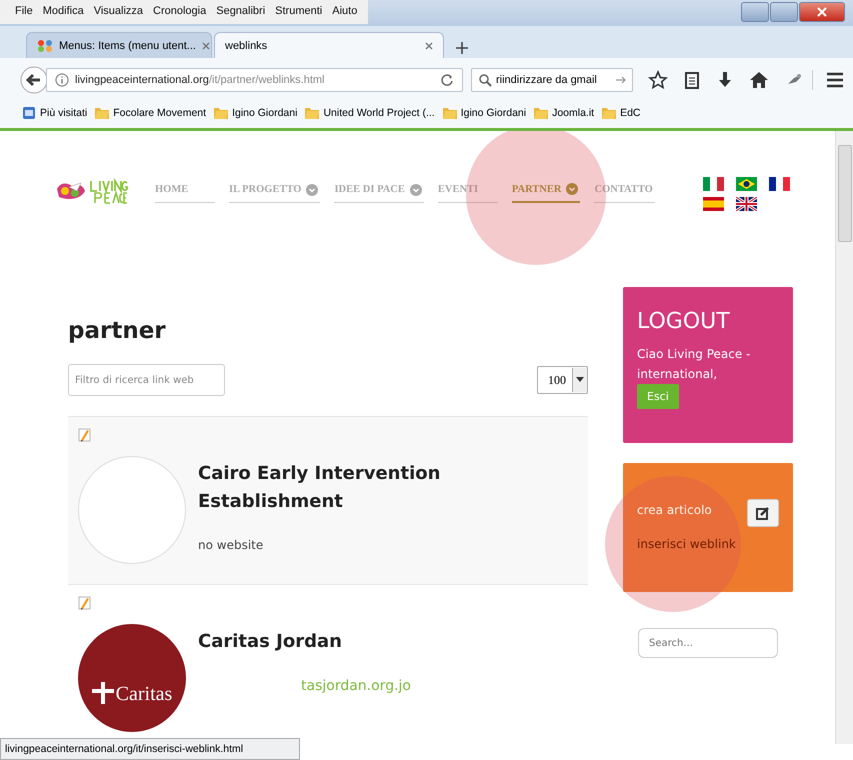 This screenshot has width=853, height=760. Describe the element at coordinates (551, 80) in the screenshot. I see `search-field: riindirizzare da gmail` at that location.